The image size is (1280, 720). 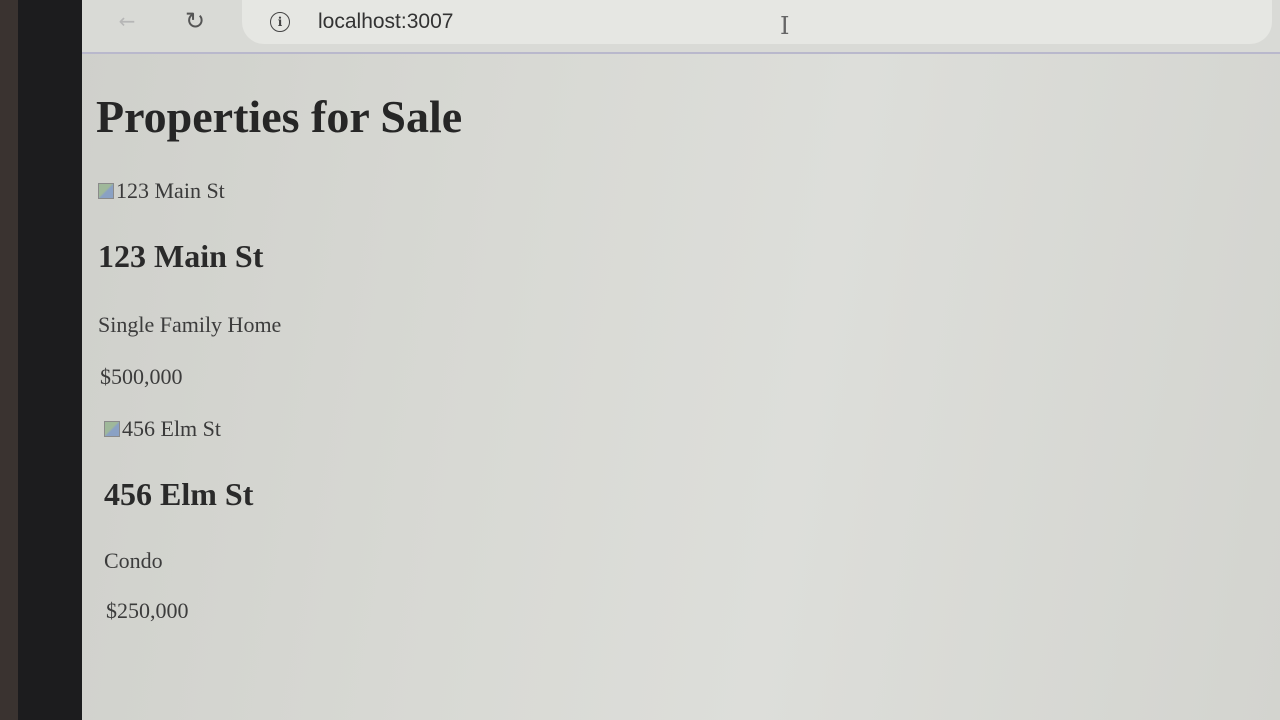 I want to click on reload-button: ↻, so click(x=195, y=21).